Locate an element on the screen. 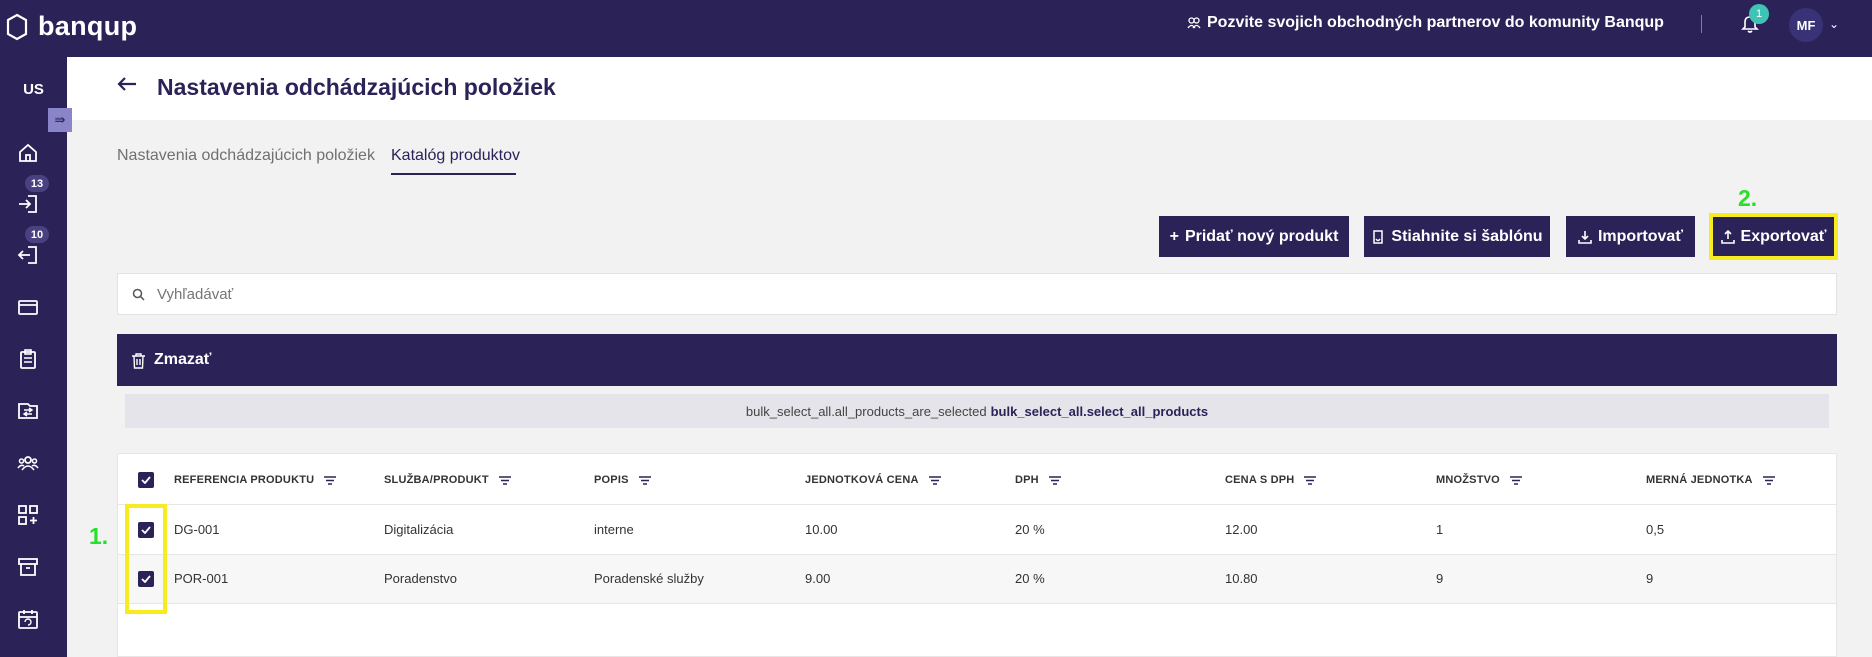 This screenshot has height=657, width=1872. cell-service: Poradenstvo is located at coordinates (420, 578).